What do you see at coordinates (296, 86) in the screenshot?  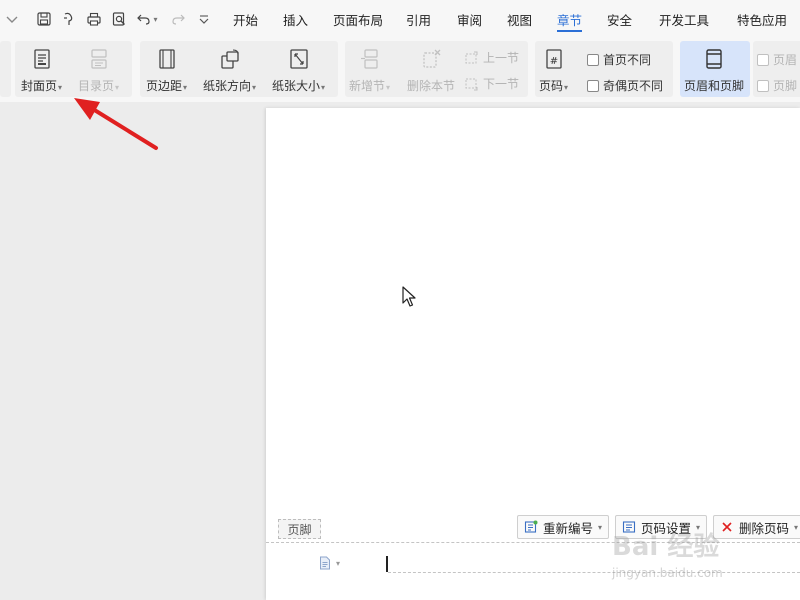 I see `paper-size-label: 纸张大小` at bounding box center [296, 86].